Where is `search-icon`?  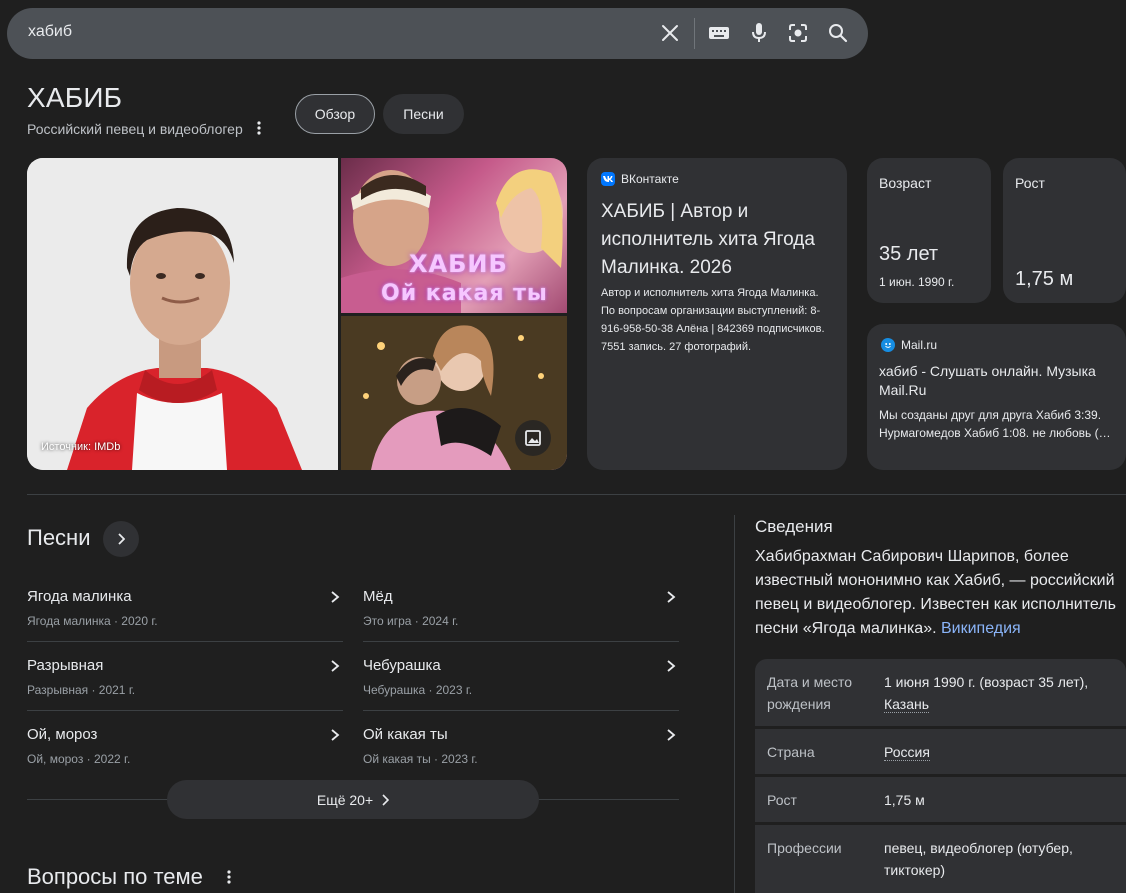
search-icon is located at coordinates (838, 33).